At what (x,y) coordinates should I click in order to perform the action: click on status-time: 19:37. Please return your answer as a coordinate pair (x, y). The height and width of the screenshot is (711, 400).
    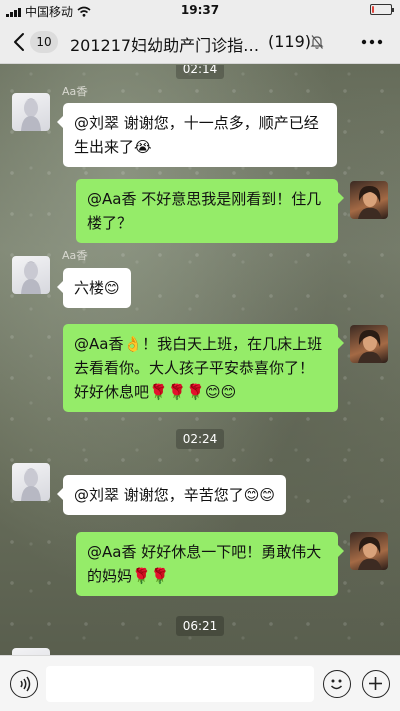
    Looking at the image, I should click on (200, 10).